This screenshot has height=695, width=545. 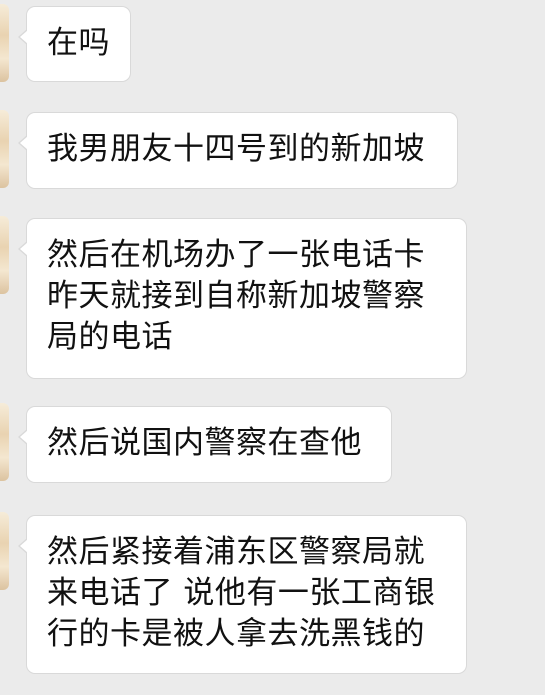 What do you see at coordinates (205, 444) in the screenshot?
I see `message-bubble: 然后说国内警察在查他` at bounding box center [205, 444].